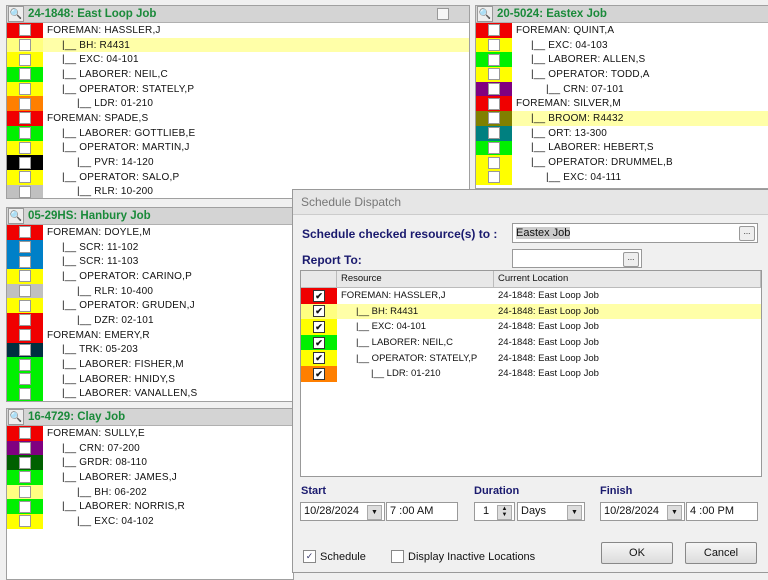 Image resolution: width=768 pixels, height=580 pixels. What do you see at coordinates (238, 30) in the screenshot?
I see `resource-row: FOREMAN: HASSLER,J` at bounding box center [238, 30].